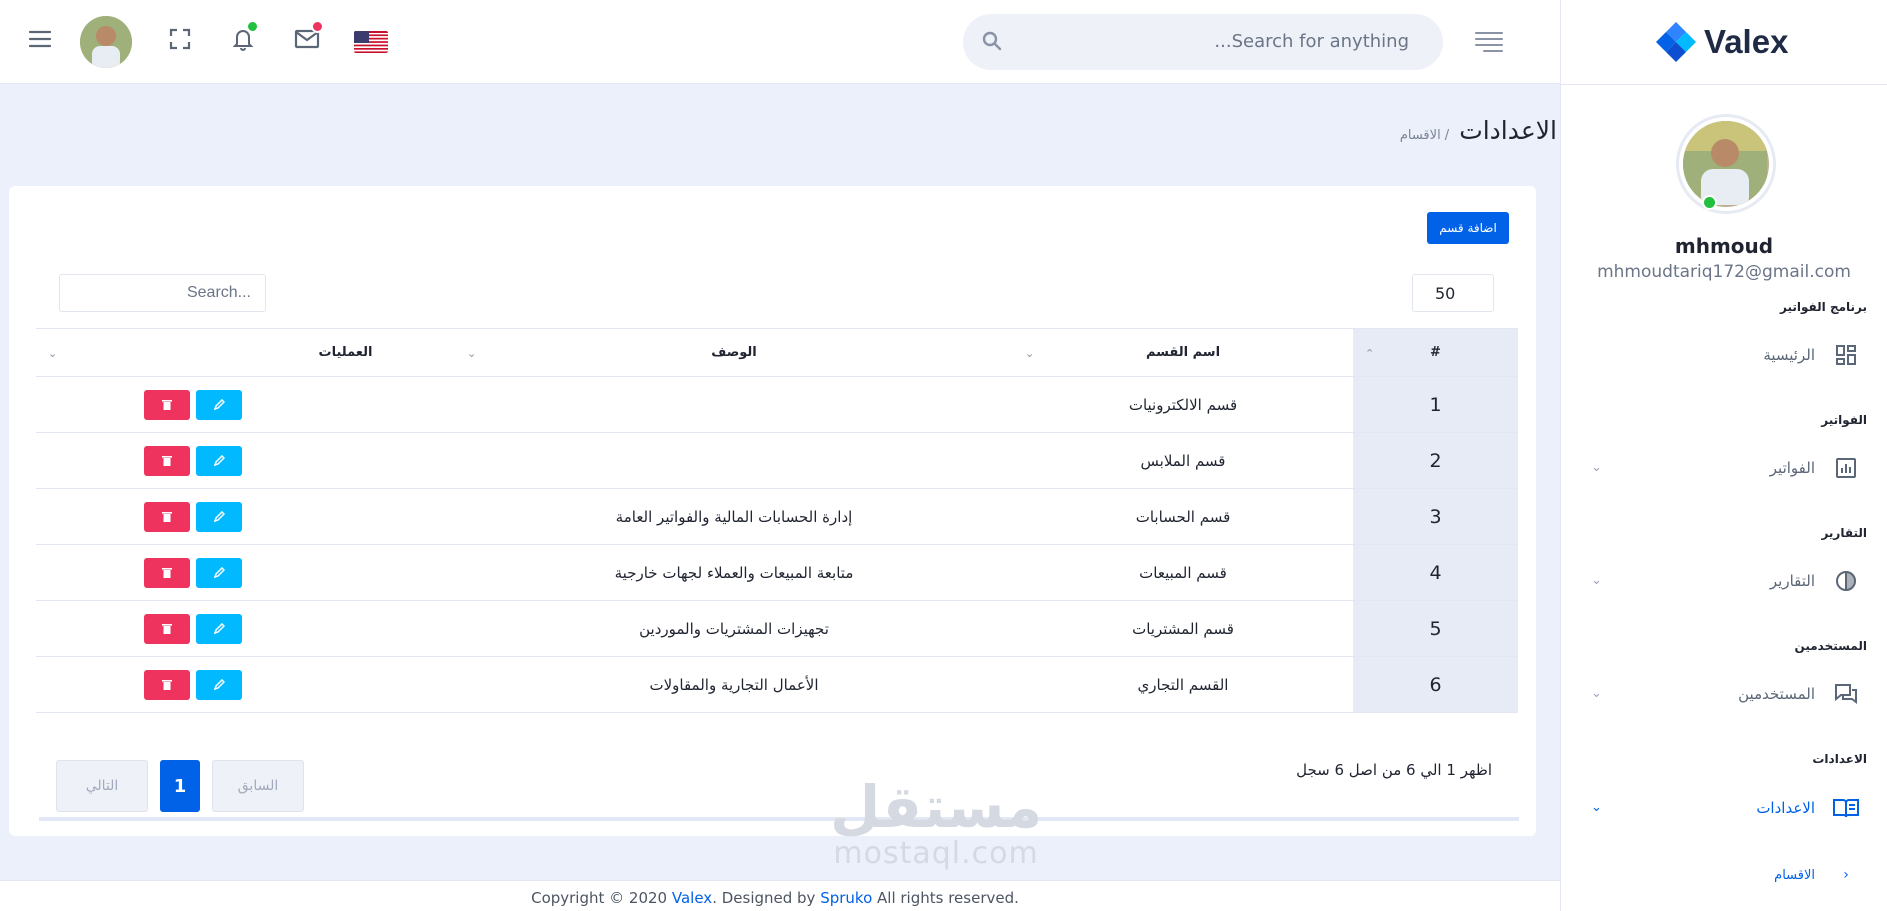 The height and width of the screenshot is (911, 1887). What do you see at coordinates (1724, 84) in the screenshot?
I see `sidebar-divider` at bounding box center [1724, 84].